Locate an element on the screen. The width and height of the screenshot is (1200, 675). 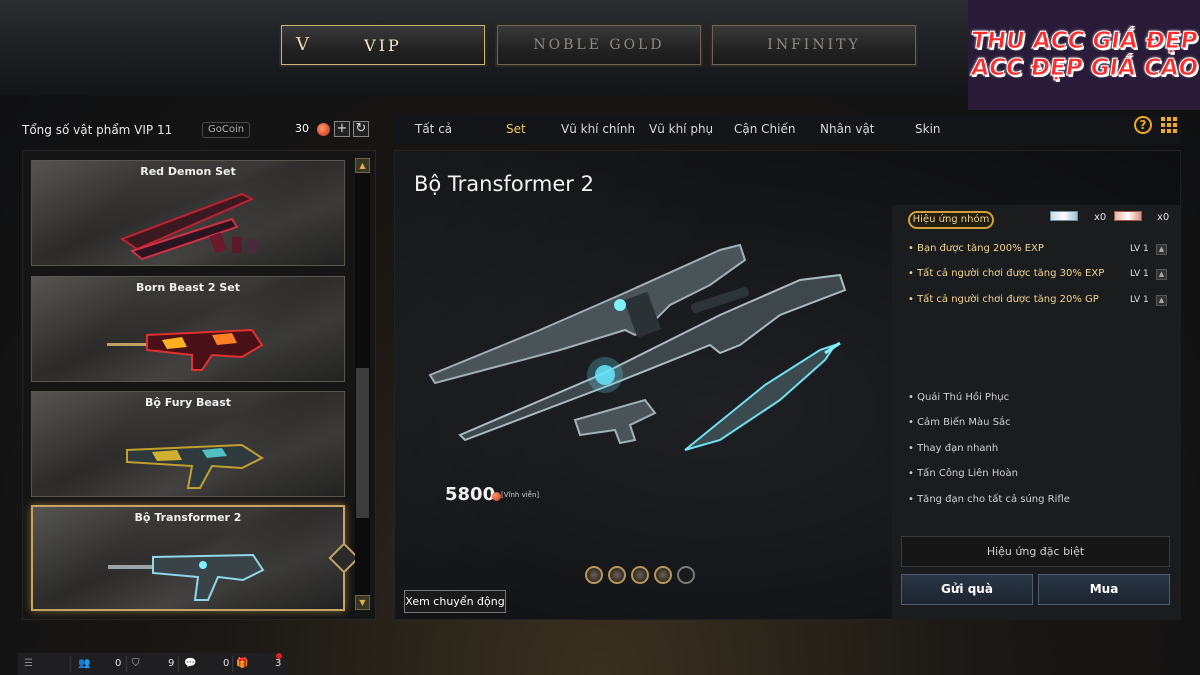
tab-infinity-label: INFINITY is located at coordinates (814, 45).